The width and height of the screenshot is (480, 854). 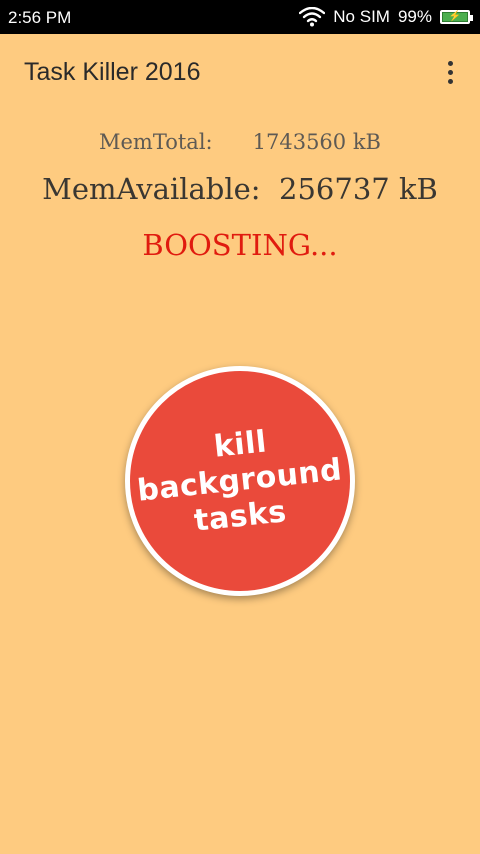 I want to click on mem-total-label: MemTotal:, so click(x=156, y=142).